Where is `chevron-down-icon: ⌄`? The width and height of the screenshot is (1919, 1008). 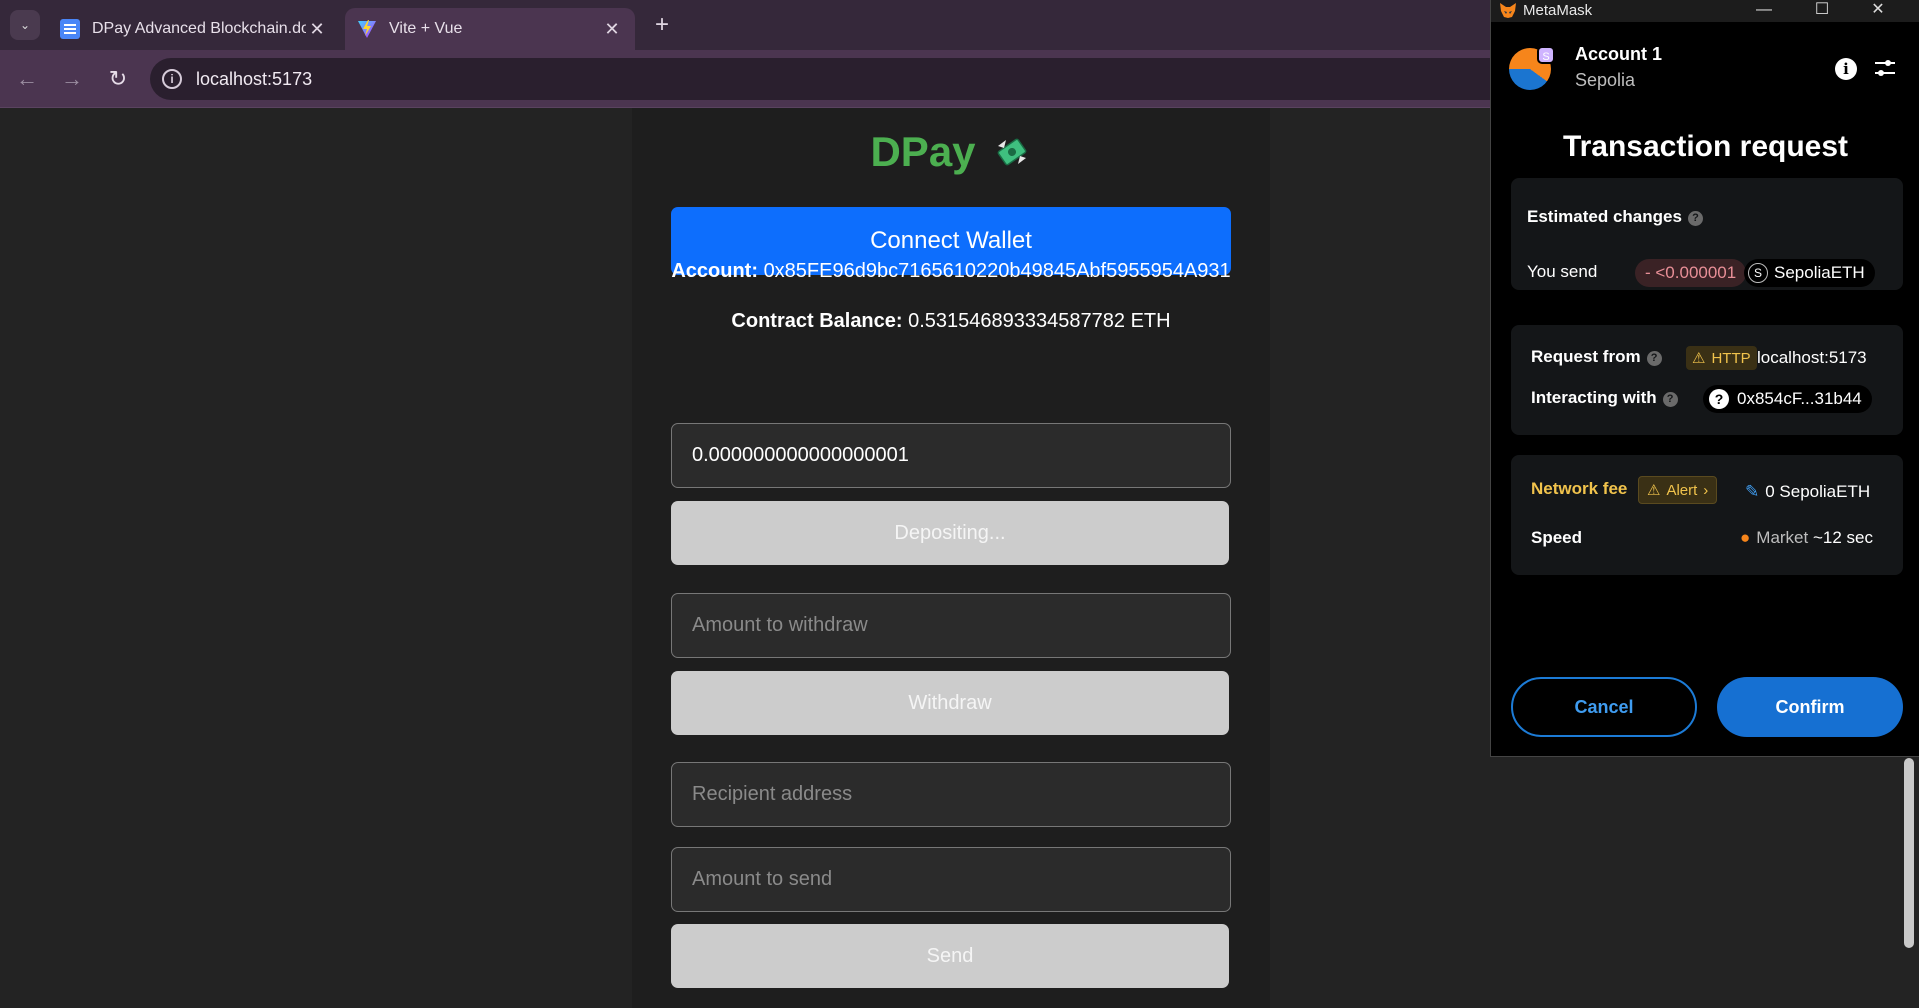
chevron-down-icon: ⌄ is located at coordinates (25, 25).